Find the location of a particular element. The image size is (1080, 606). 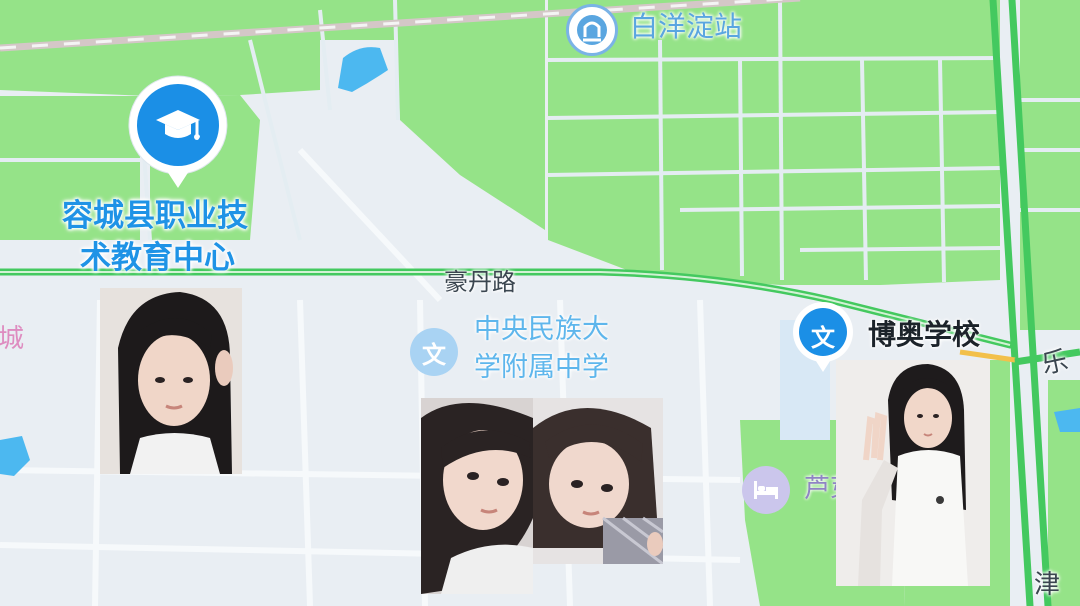

train-station-icon is located at coordinates (592, 30).